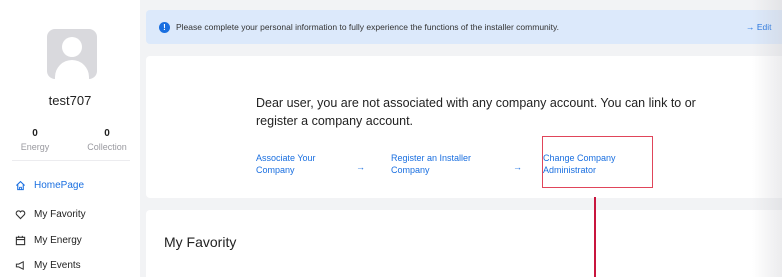 This screenshot has height=277, width=782. I want to click on associate-company-link: Associate Your Company, so click(301, 164).